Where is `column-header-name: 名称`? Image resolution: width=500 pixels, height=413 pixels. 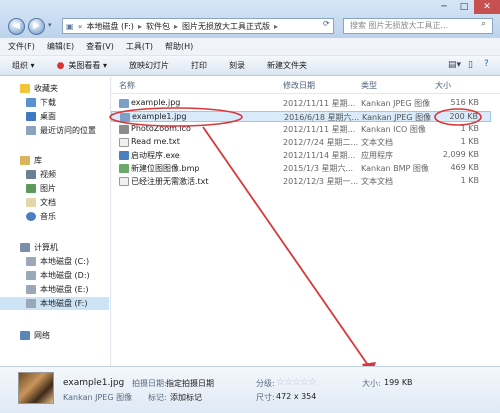
column-header-name: 名称 is located at coordinates (127, 85).